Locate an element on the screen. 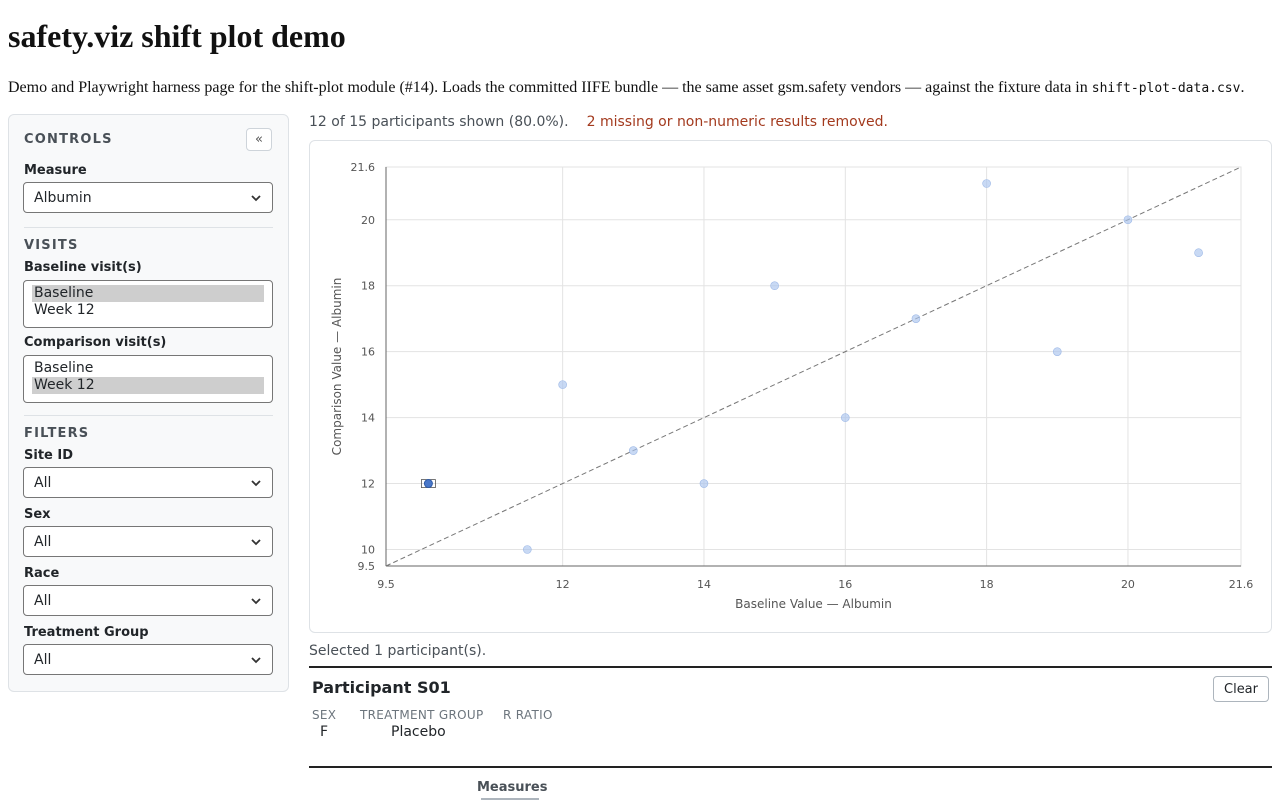  y-tick-label: 9.5 is located at coordinates (367, 566).